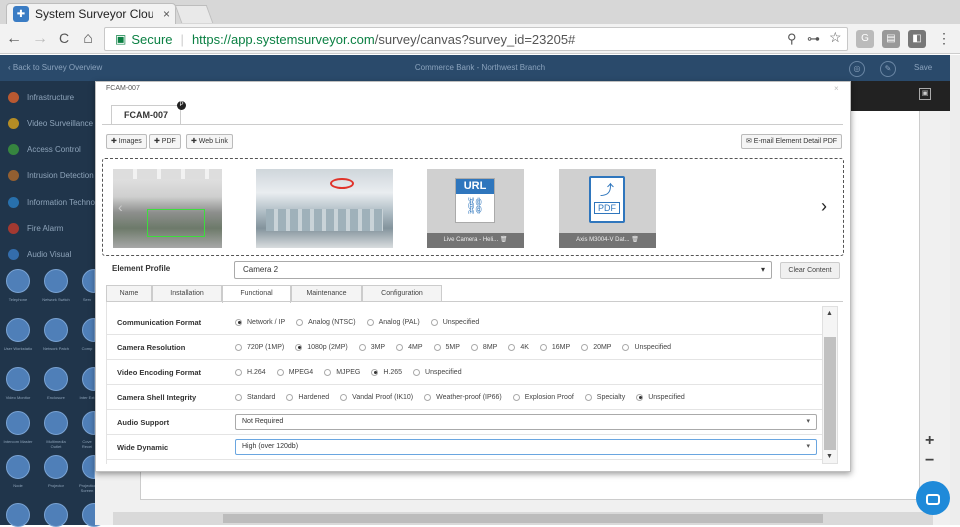 The width and height of the screenshot is (960, 527). Describe the element at coordinates (929, 461) in the screenshot. I see `zoom-out-icon: −` at that location.